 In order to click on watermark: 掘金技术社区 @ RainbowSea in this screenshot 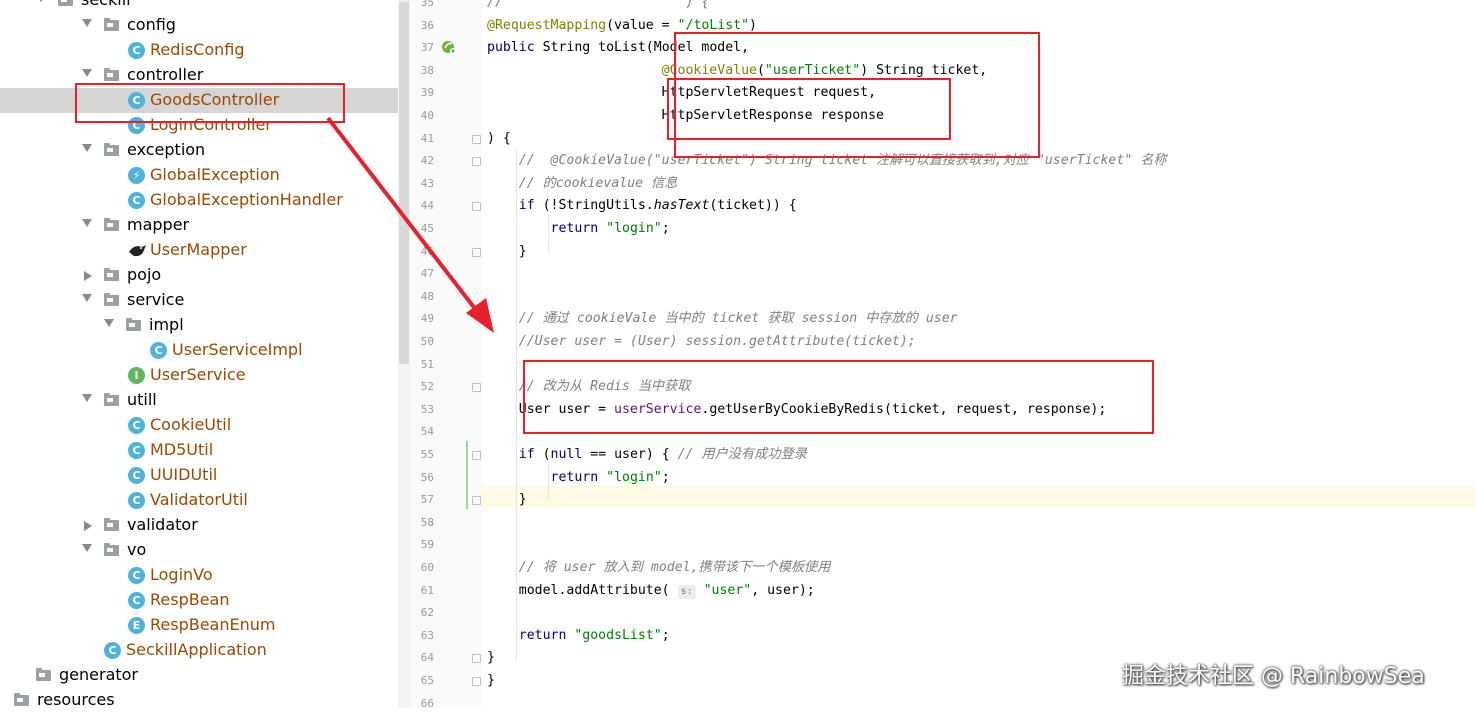, I will do `click(1273, 676)`.